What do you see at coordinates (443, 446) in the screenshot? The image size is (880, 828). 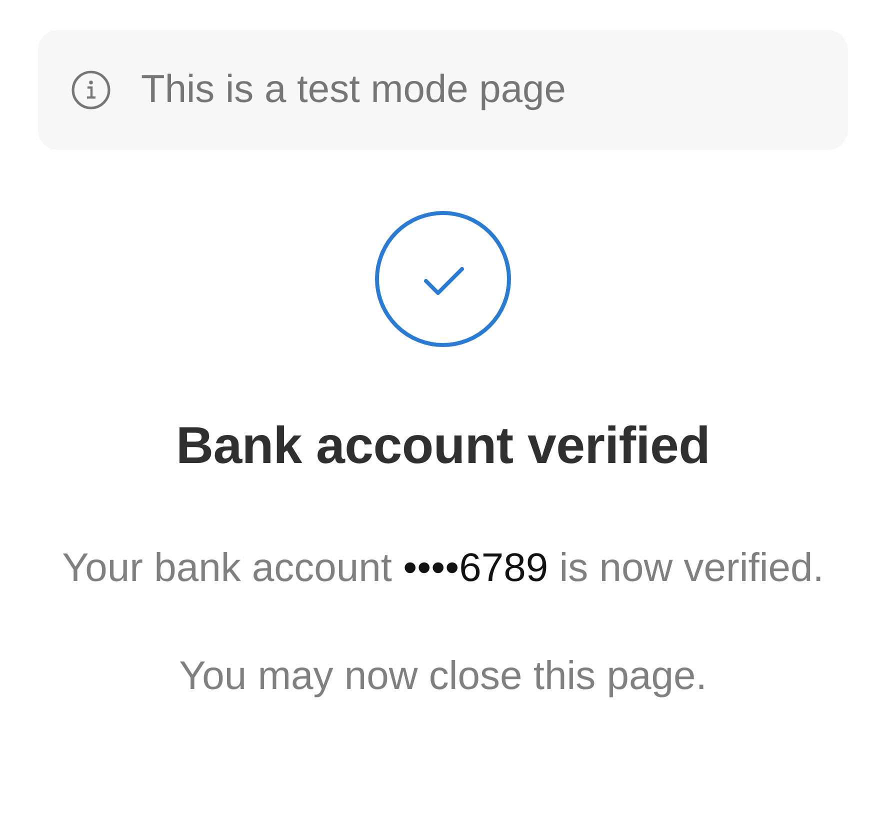 I see `page-title: Bank account verified` at bounding box center [443, 446].